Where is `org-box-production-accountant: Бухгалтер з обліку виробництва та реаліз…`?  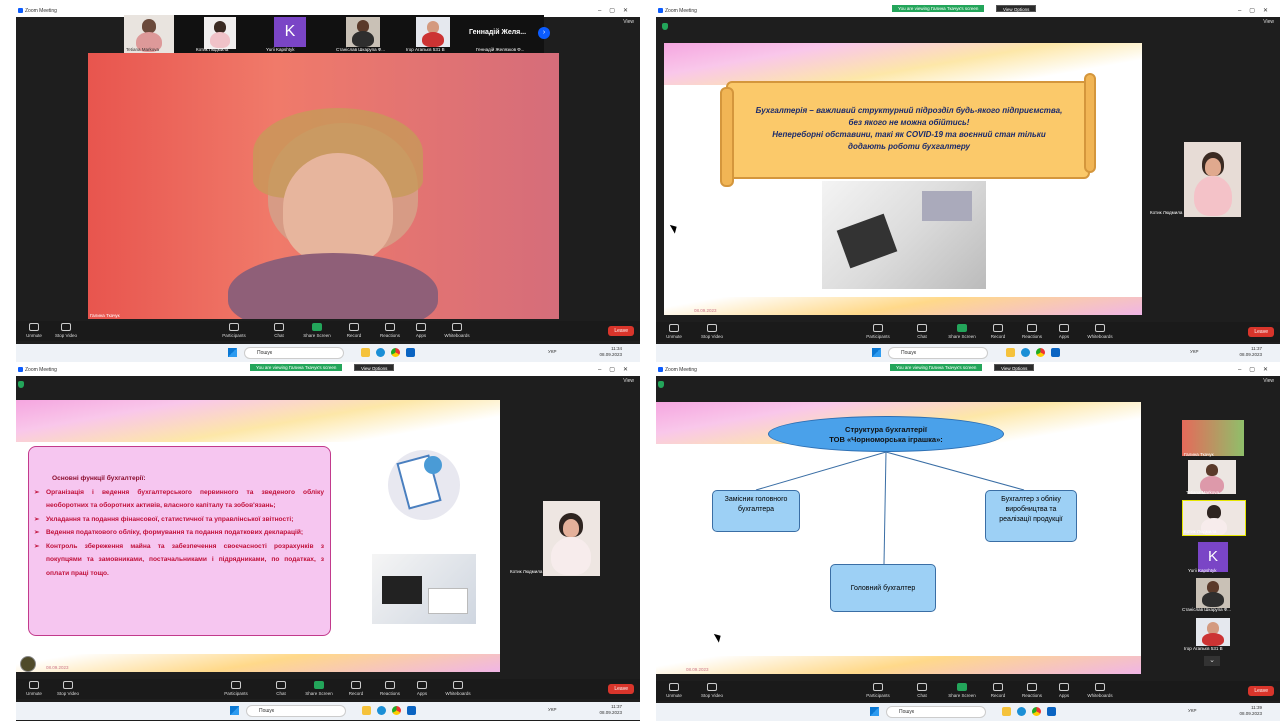 org-box-production-accountant: Бухгалтер з обліку виробництва та реаліз… is located at coordinates (1031, 516).